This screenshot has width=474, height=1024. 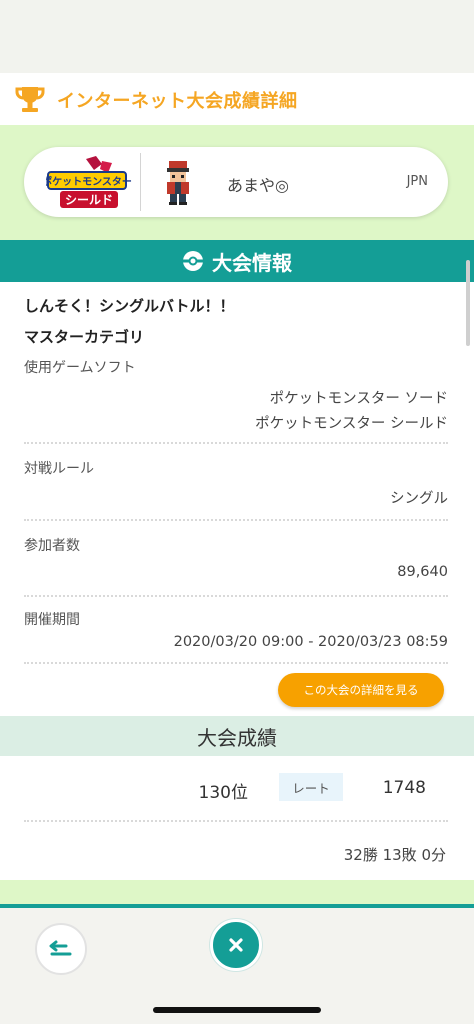 I want to click on tournament-name: しんそく！シングルバトル！！, so click(x=129, y=306).